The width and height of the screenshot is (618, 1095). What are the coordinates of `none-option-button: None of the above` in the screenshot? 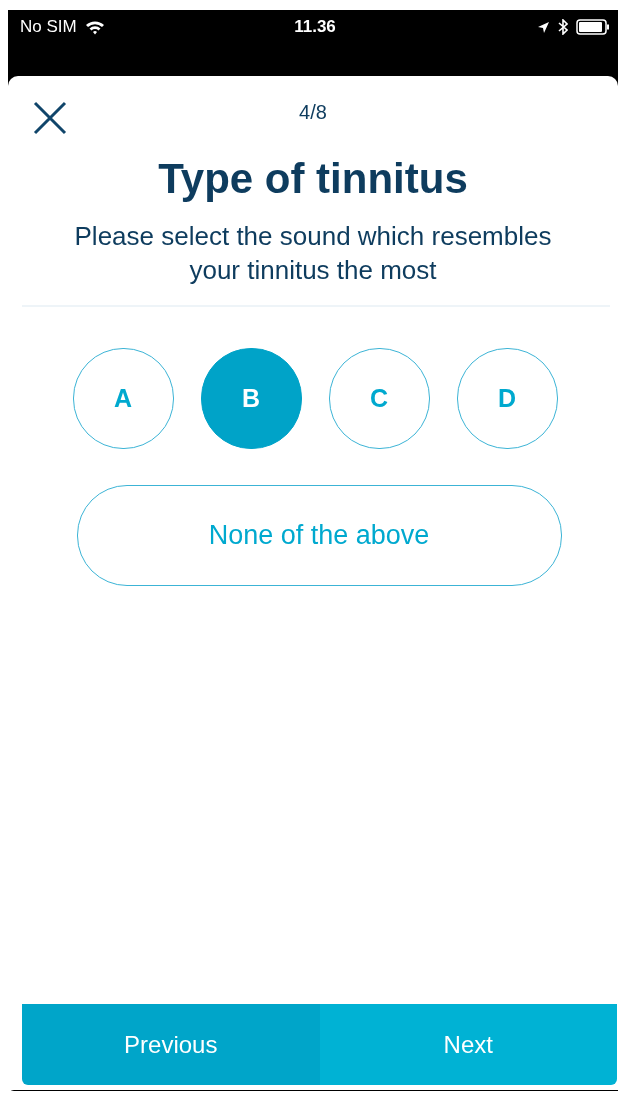 It's located at (319, 535).